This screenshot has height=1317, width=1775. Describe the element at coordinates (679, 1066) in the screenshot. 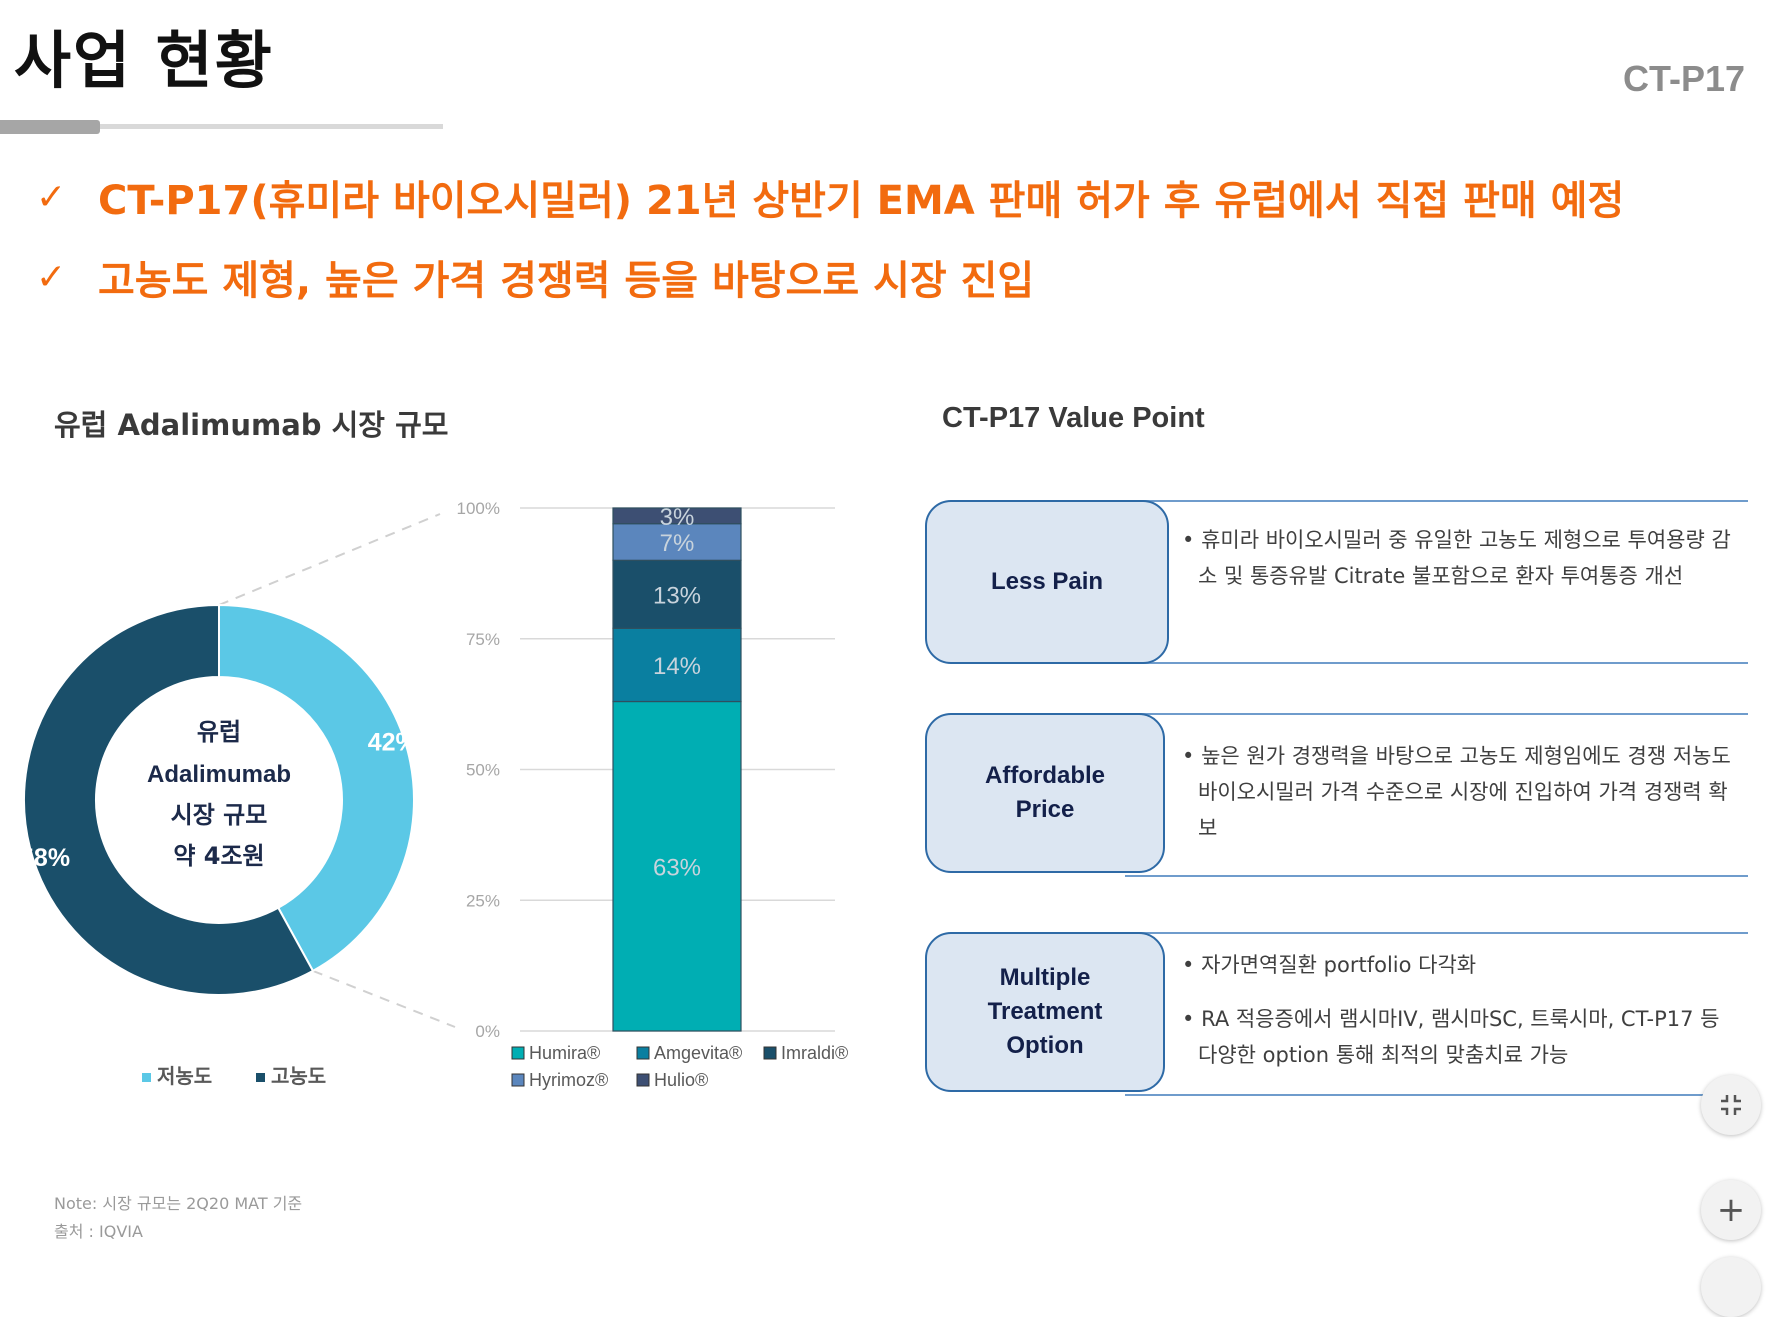

I see `bar-legend: Humira® Amgevita® Imraldi® Hyrimoz® Hulio®` at that location.